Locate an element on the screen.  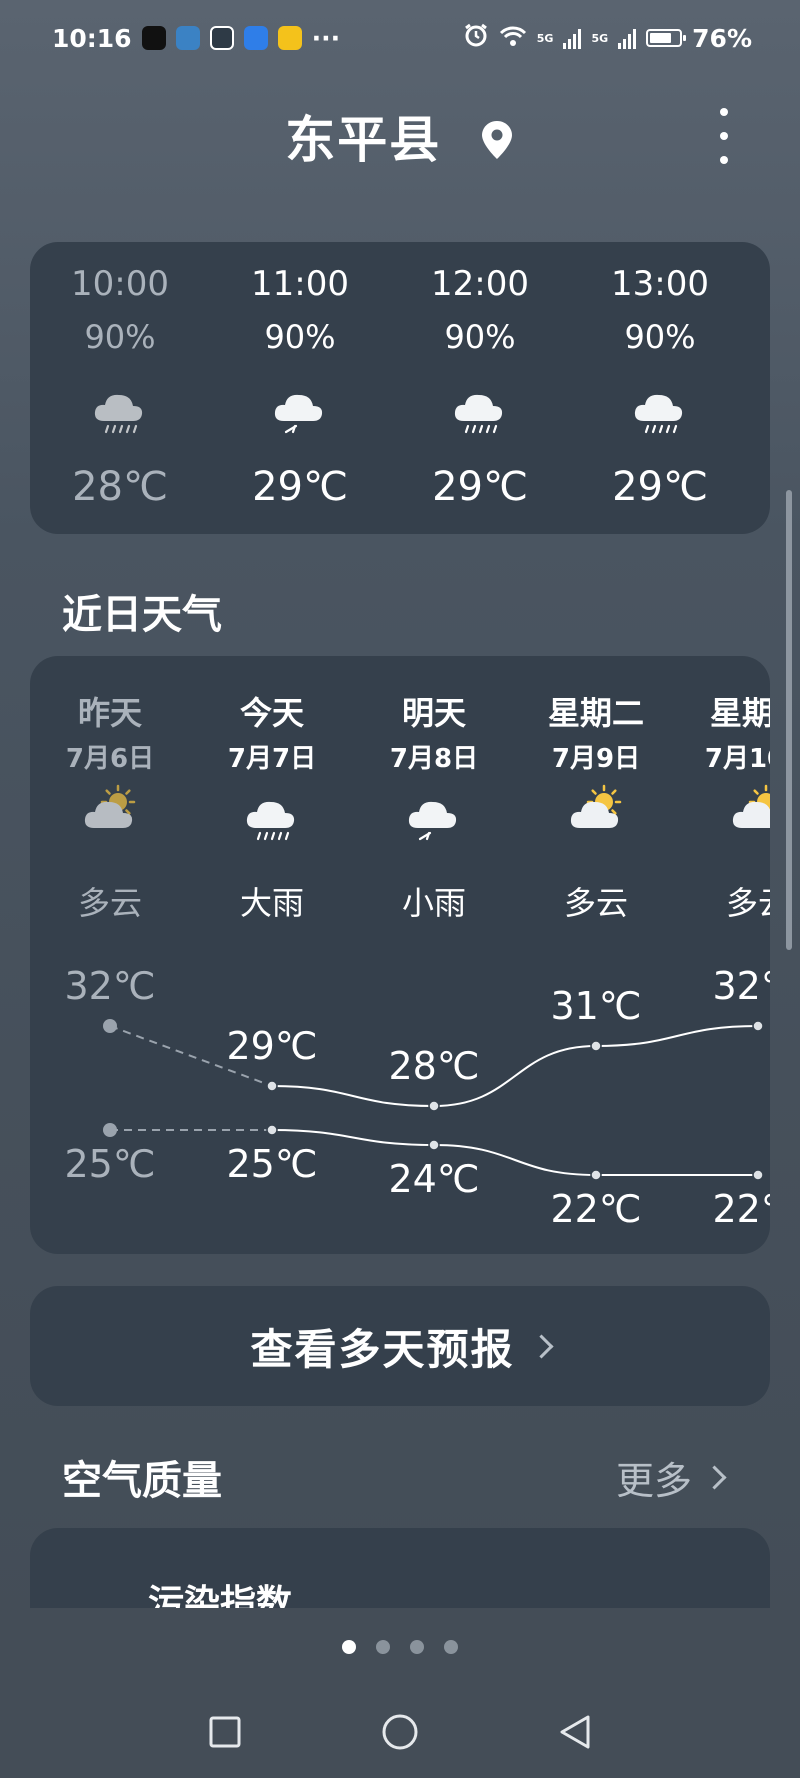
square-icon is located at coordinates (225, 1732).